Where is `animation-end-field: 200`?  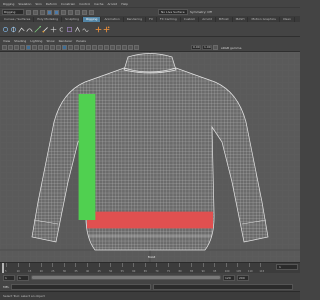 animation-end-field: 200 is located at coordinates (243, 277).